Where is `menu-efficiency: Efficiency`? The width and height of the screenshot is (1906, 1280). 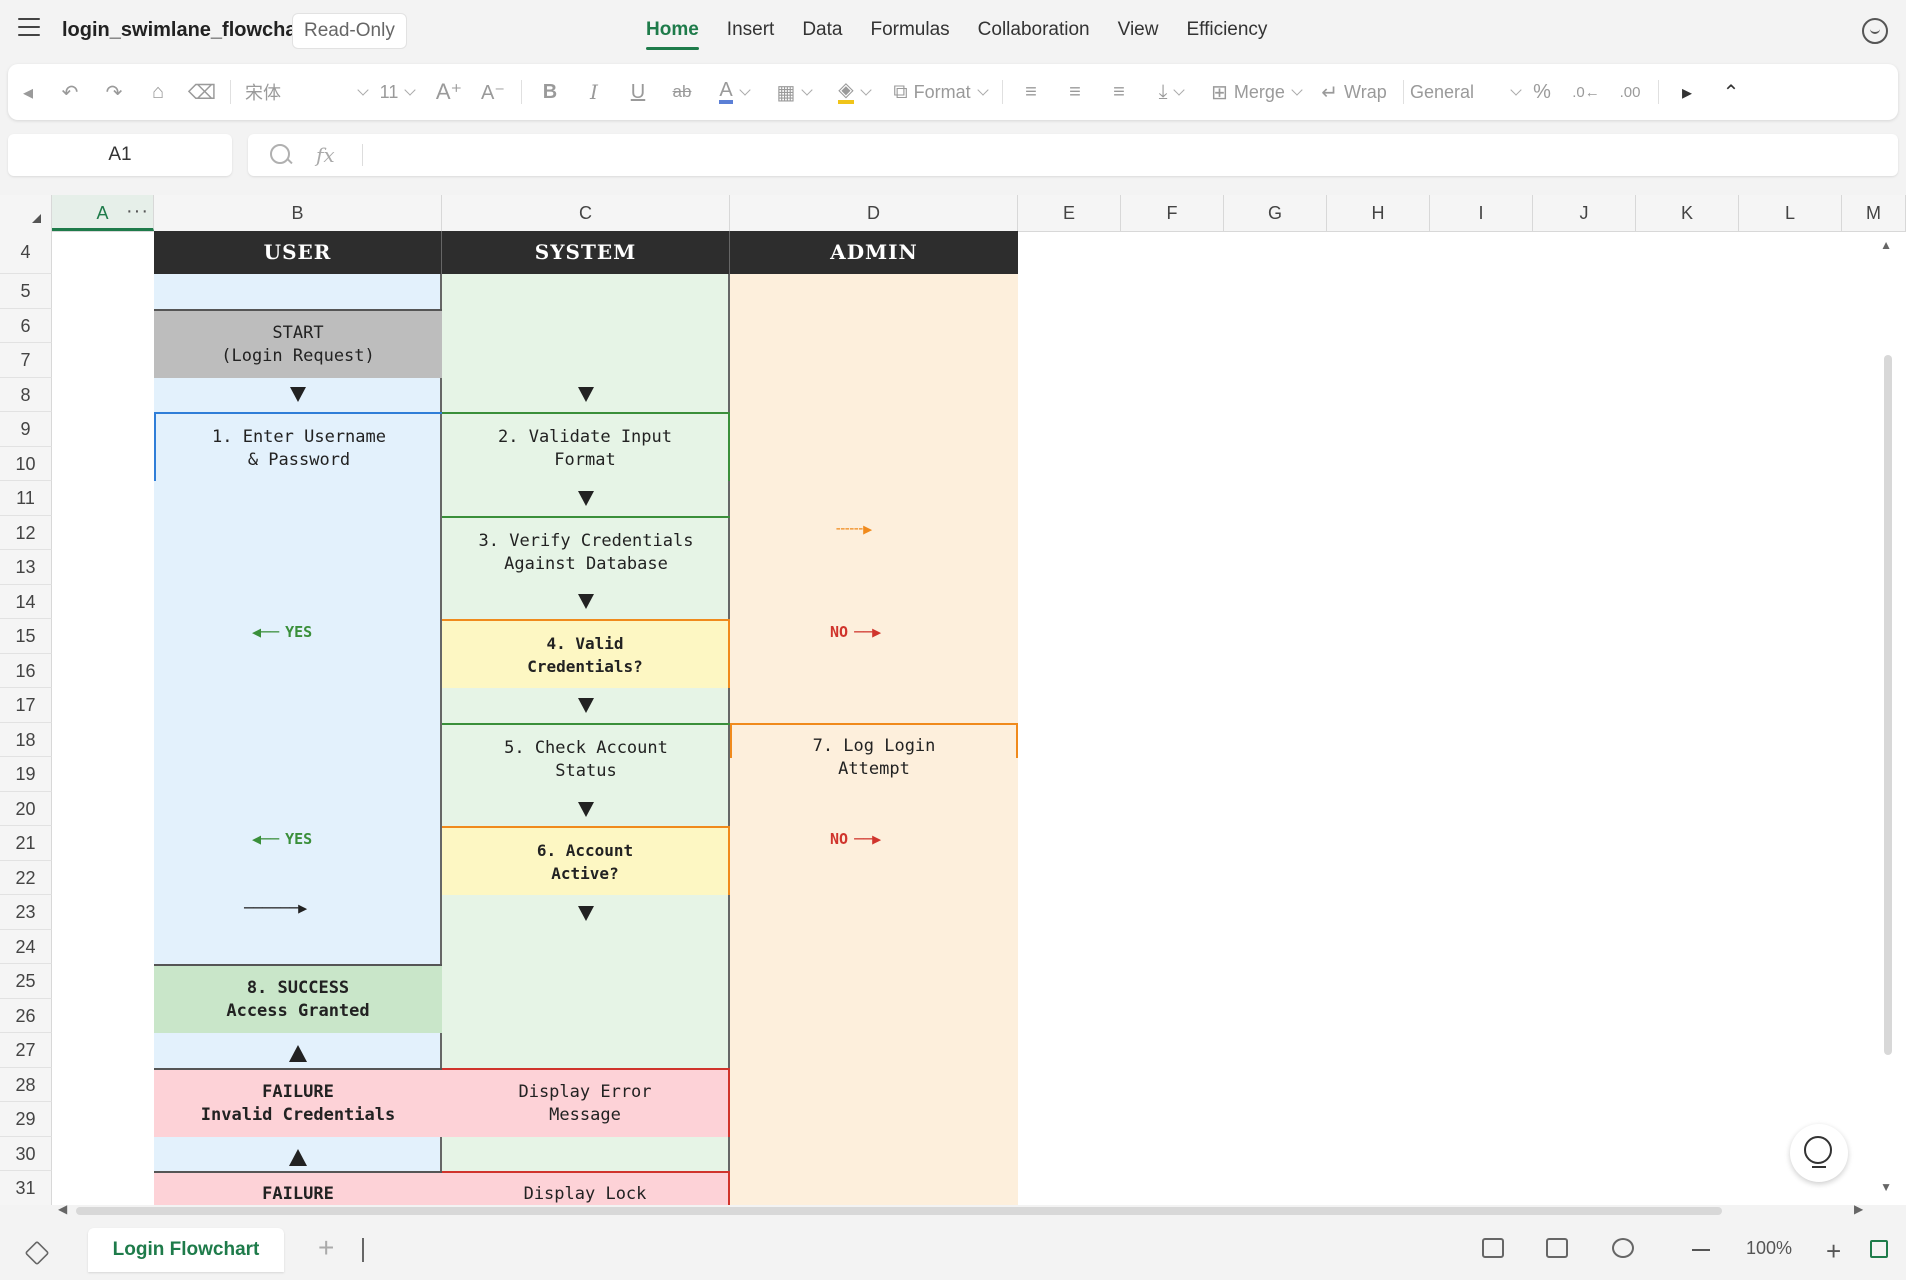 menu-efficiency: Efficiency is located at coordinates (1226, 30).